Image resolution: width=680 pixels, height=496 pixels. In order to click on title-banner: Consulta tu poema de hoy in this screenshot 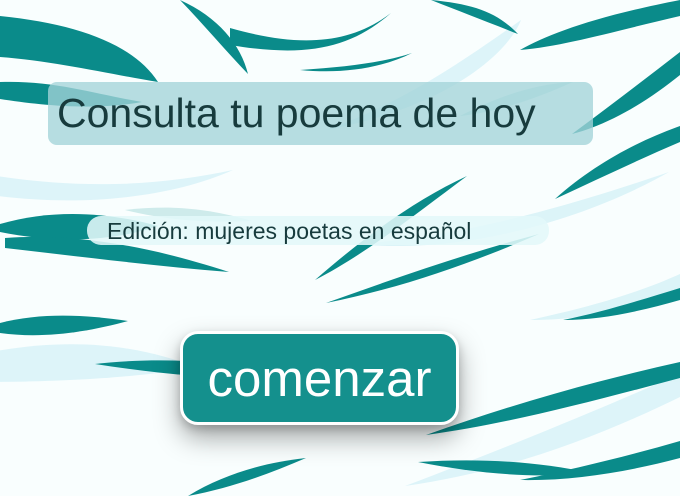, I will do `click(320, 113)`.